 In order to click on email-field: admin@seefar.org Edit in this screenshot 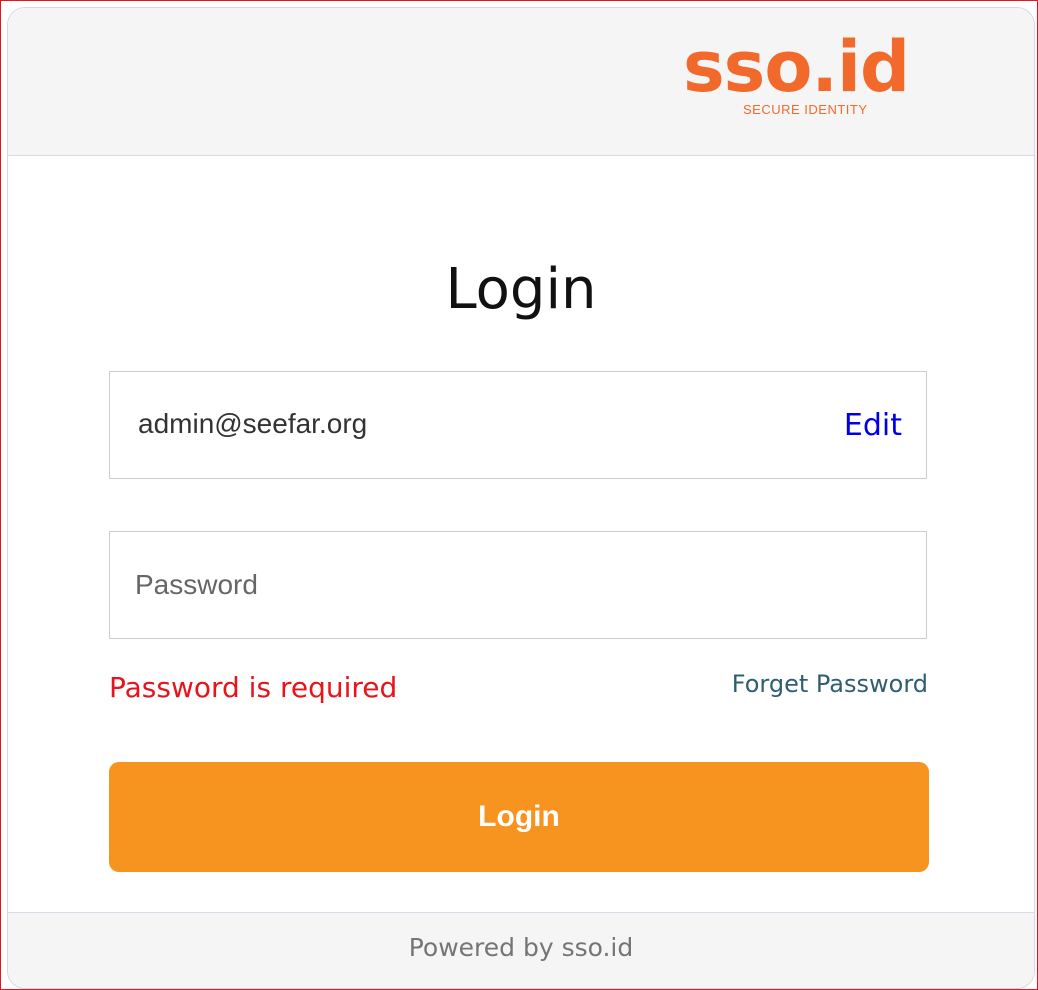, I will do `click(518, 425)`.